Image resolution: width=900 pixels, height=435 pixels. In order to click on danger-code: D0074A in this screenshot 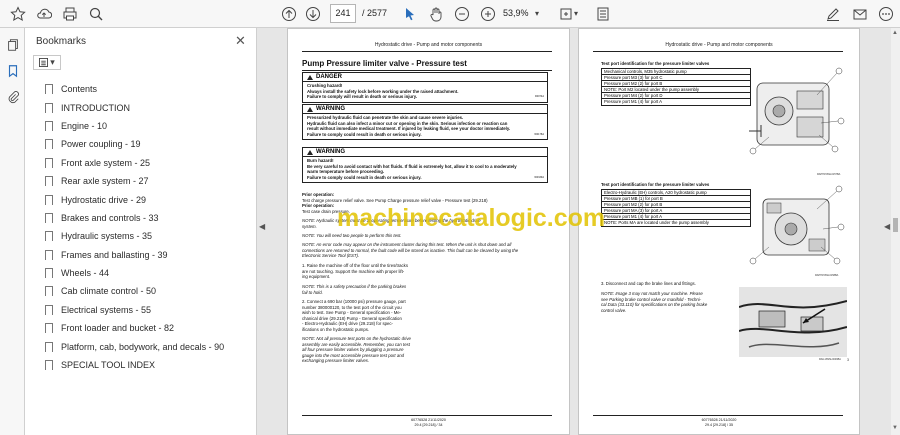, I will do `click(539, 97)`.